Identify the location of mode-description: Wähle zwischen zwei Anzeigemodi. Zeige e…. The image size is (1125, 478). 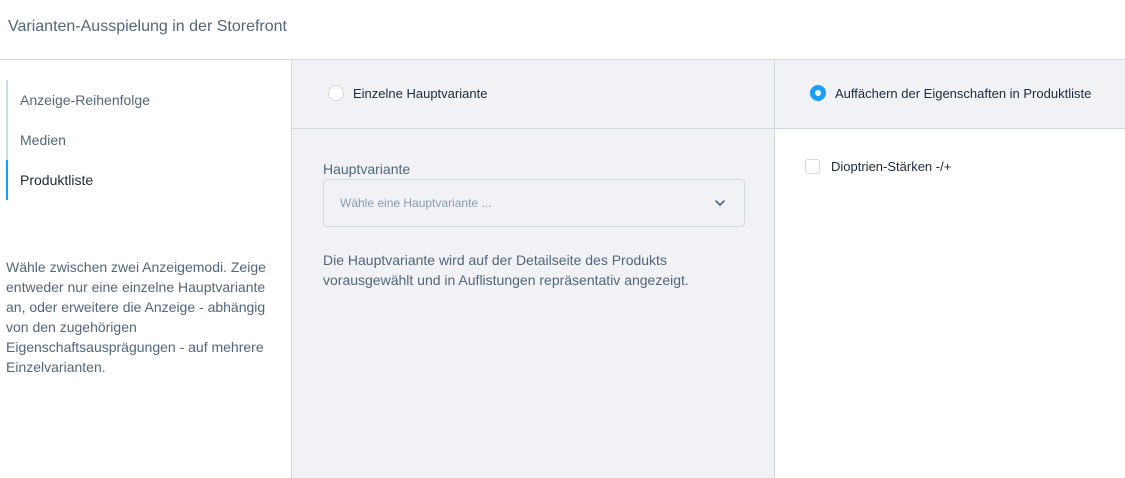
(136, 317).